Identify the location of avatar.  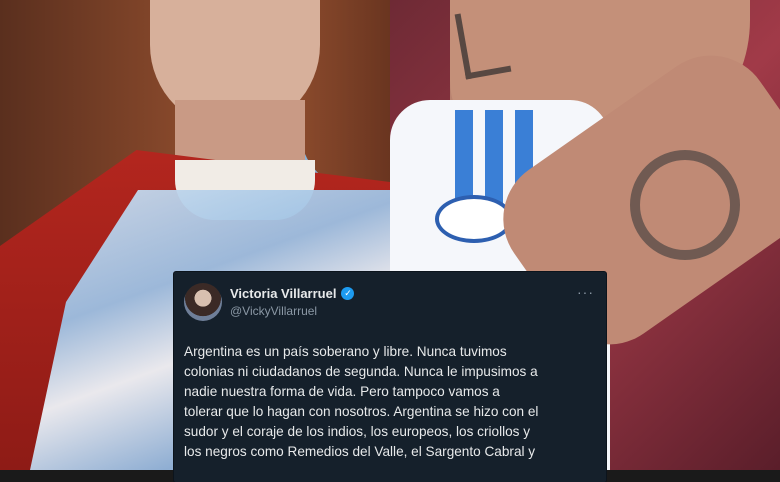
(203, 302).